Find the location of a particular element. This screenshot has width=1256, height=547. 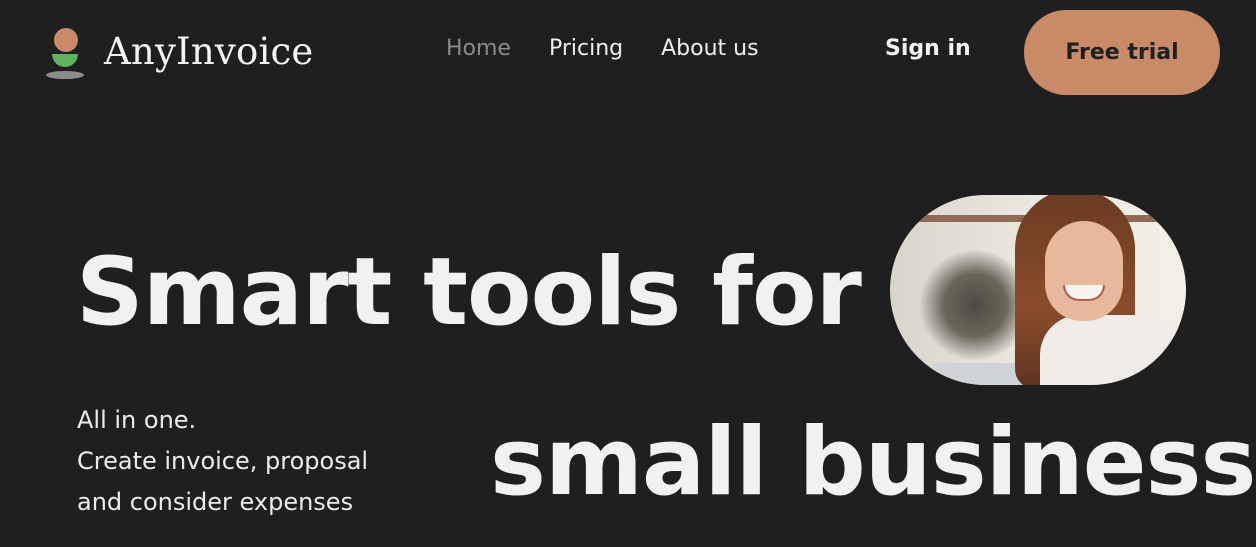

main-nav: Home Pricing About us is located at coordinates (602, 48).